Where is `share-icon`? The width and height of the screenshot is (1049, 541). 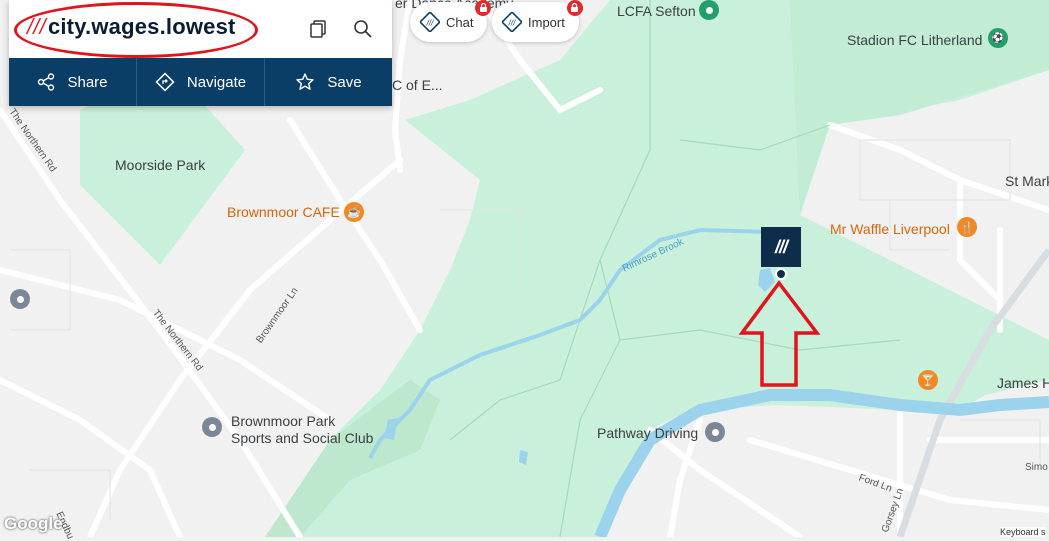 share-icon is located at coordinates (46, 82).